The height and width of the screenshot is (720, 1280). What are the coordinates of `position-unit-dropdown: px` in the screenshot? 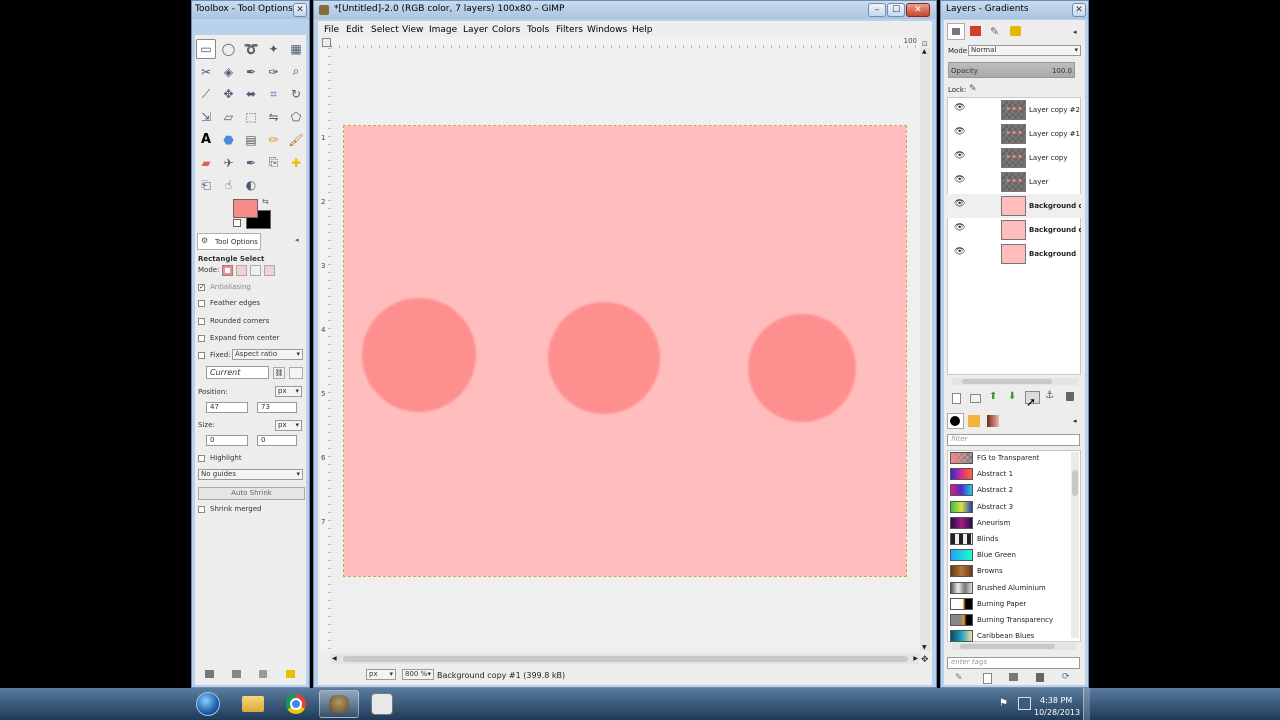 It's located at (288, 391).